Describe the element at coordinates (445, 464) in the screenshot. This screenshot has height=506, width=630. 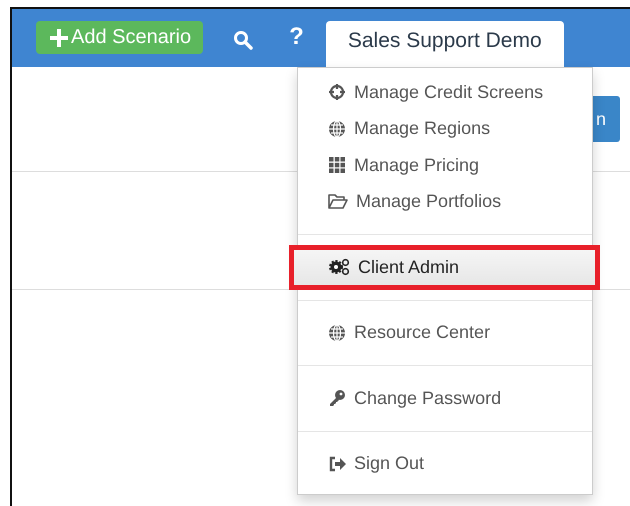
I see `menu-item: Sign Out` at that location.